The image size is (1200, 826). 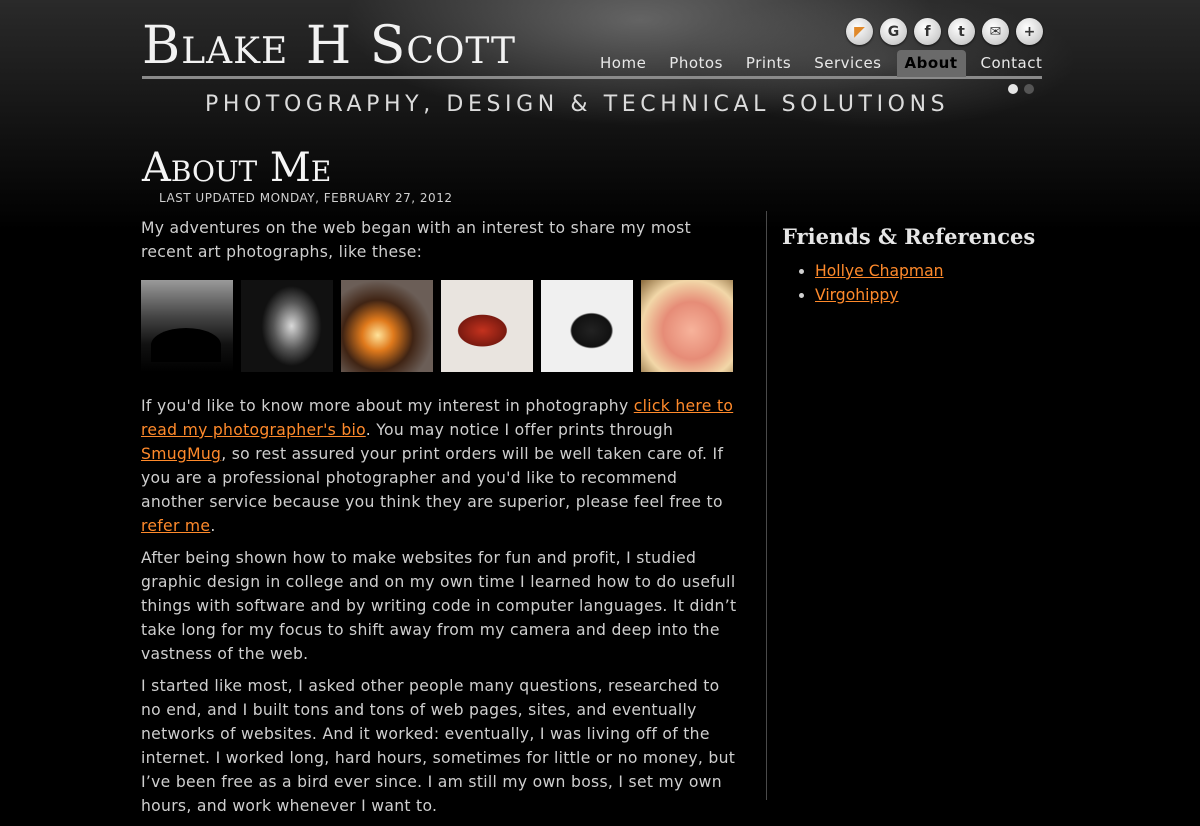 I want to click on email-glyph: ✉, so click(x=995, y=31).